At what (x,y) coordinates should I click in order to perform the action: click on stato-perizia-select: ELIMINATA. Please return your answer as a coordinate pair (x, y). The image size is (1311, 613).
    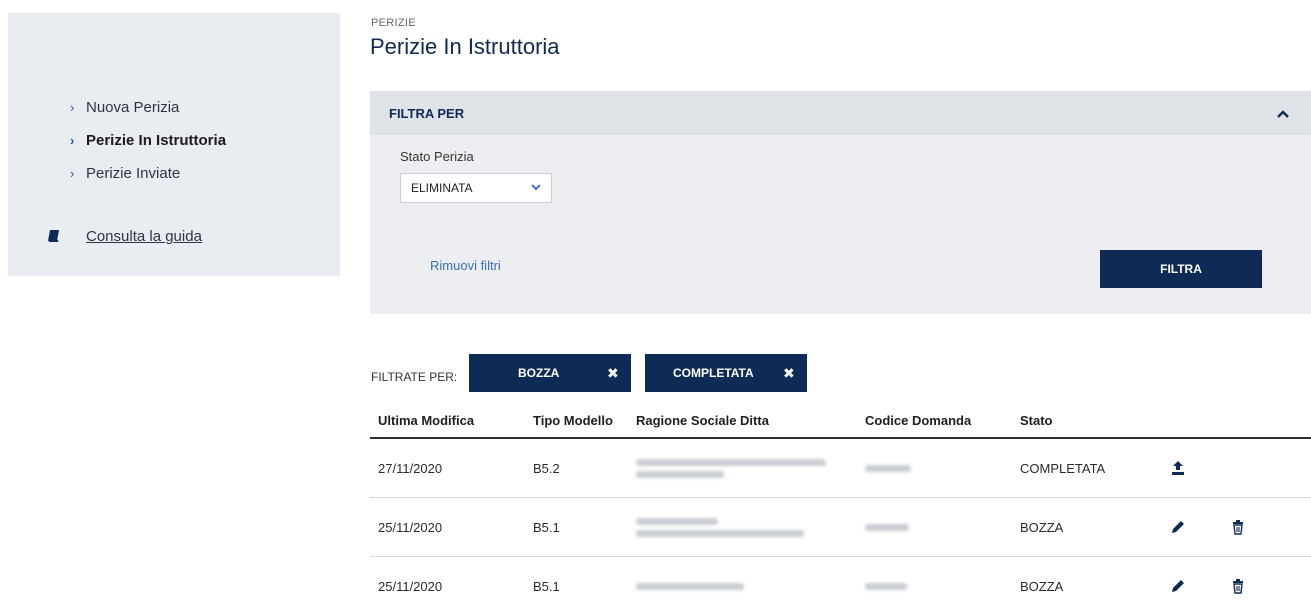
    Looking at the image, I should click on (476, 188).